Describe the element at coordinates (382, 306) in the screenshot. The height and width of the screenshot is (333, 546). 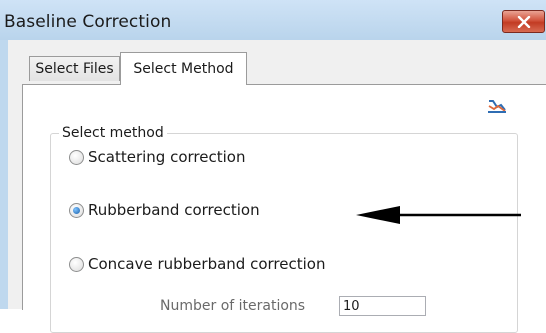
I see `iterations-input` at that location.